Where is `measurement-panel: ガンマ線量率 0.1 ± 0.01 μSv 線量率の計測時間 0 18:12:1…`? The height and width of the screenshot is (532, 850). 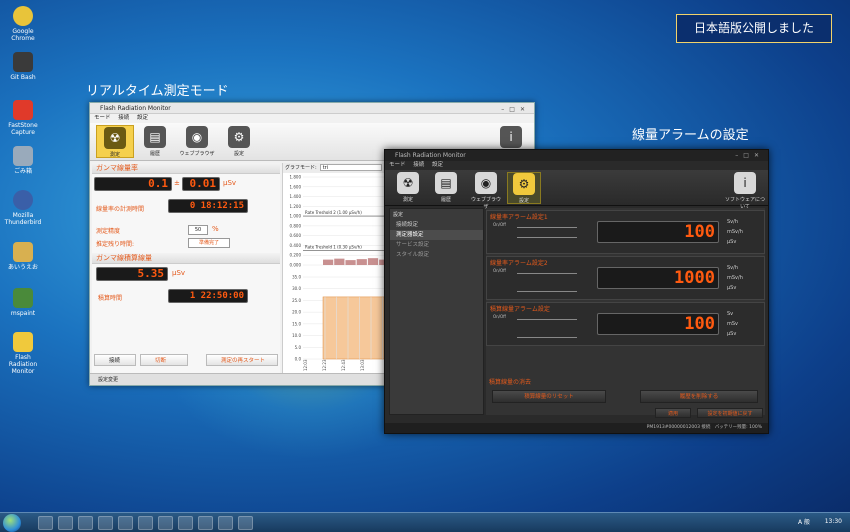 measurement-panel: ガンマ線量率 0.1 ± 0.01 μSv 線量率の計測時間 0 18:12:1… is located at coordinates (186, 268).